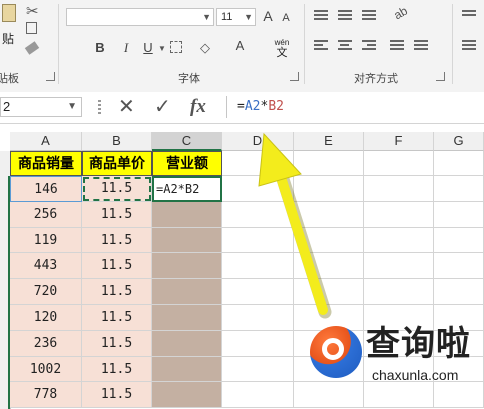 The height and width of the screenshot is (409, 484). Describe the element at coordinates (418, 344) in the screenshot. I see `watermark-title: 查询啦` at that location.